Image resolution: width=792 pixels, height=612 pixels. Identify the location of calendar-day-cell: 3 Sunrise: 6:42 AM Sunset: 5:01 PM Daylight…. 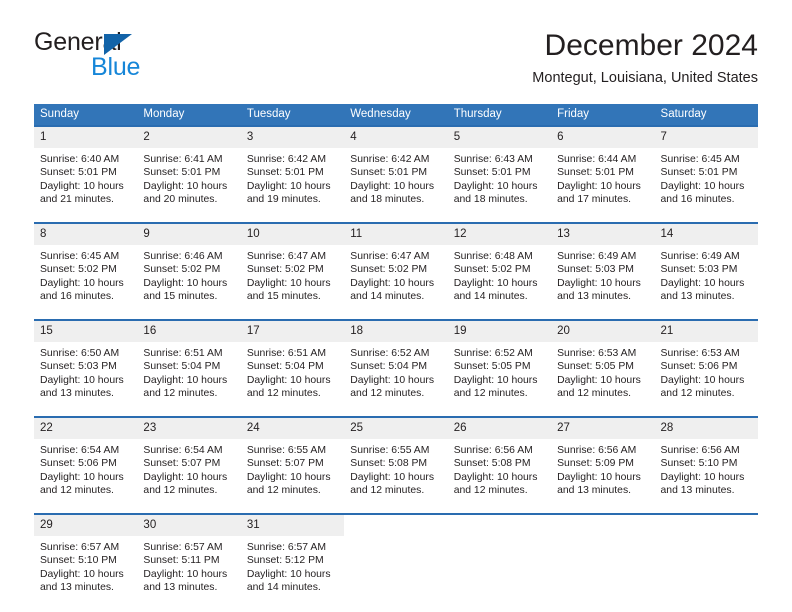
(292, 167).